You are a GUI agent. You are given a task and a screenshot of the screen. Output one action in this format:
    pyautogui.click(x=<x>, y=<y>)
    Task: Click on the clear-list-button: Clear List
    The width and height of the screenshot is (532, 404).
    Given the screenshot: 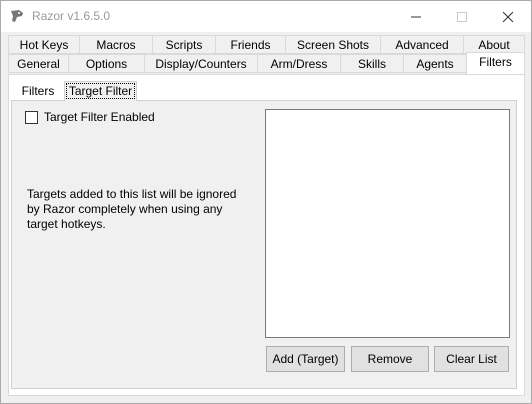 What is the action you would take?
    pyautogui.click(x=471, y=359)
    